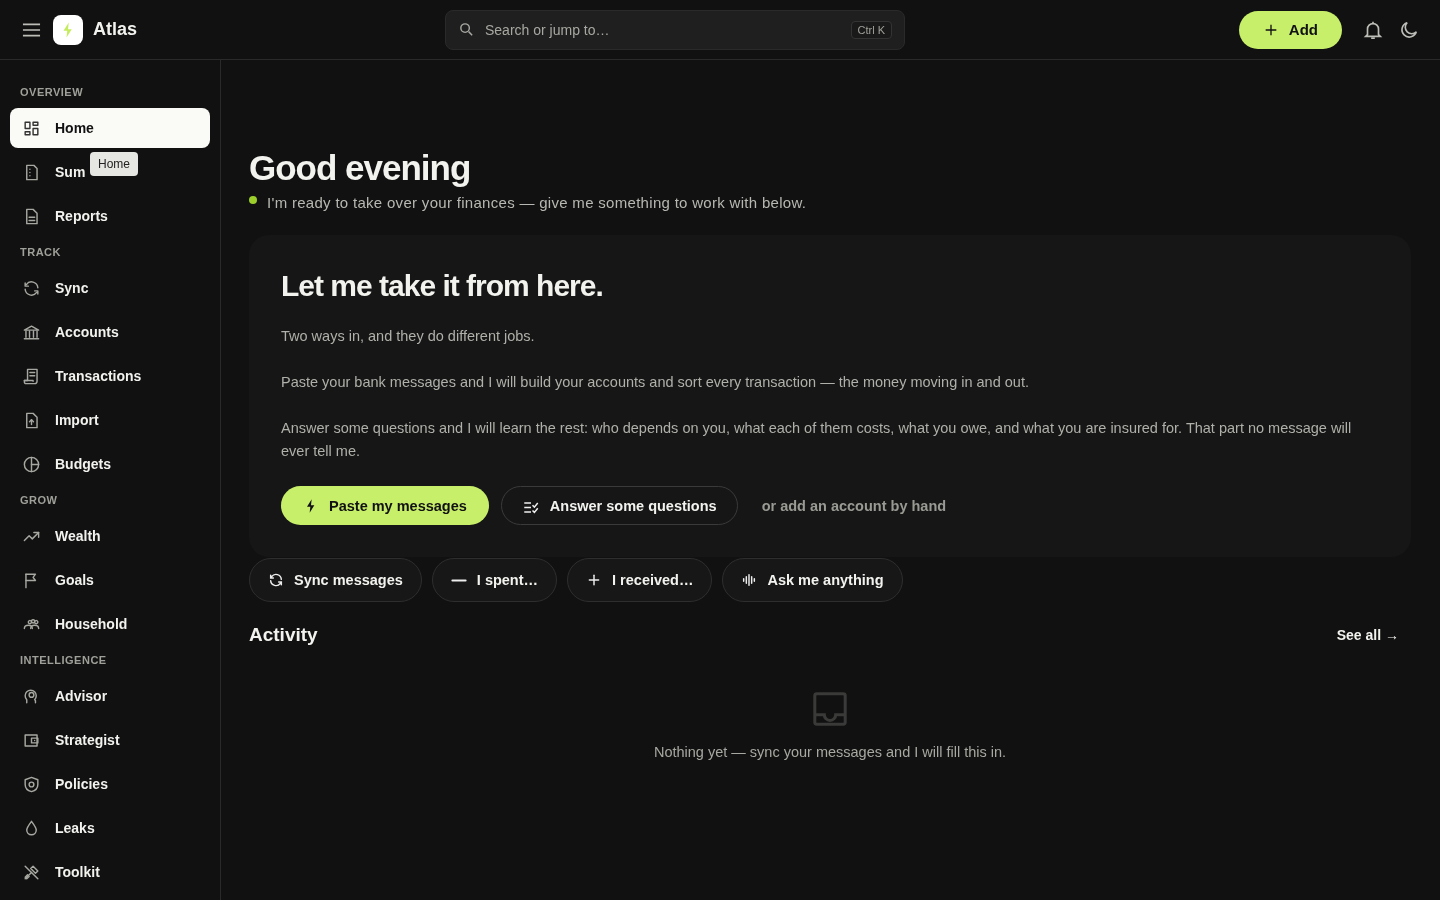  Describe the element at coordinates (253, 200) in the screenshot. I see `status-dot` at that location.